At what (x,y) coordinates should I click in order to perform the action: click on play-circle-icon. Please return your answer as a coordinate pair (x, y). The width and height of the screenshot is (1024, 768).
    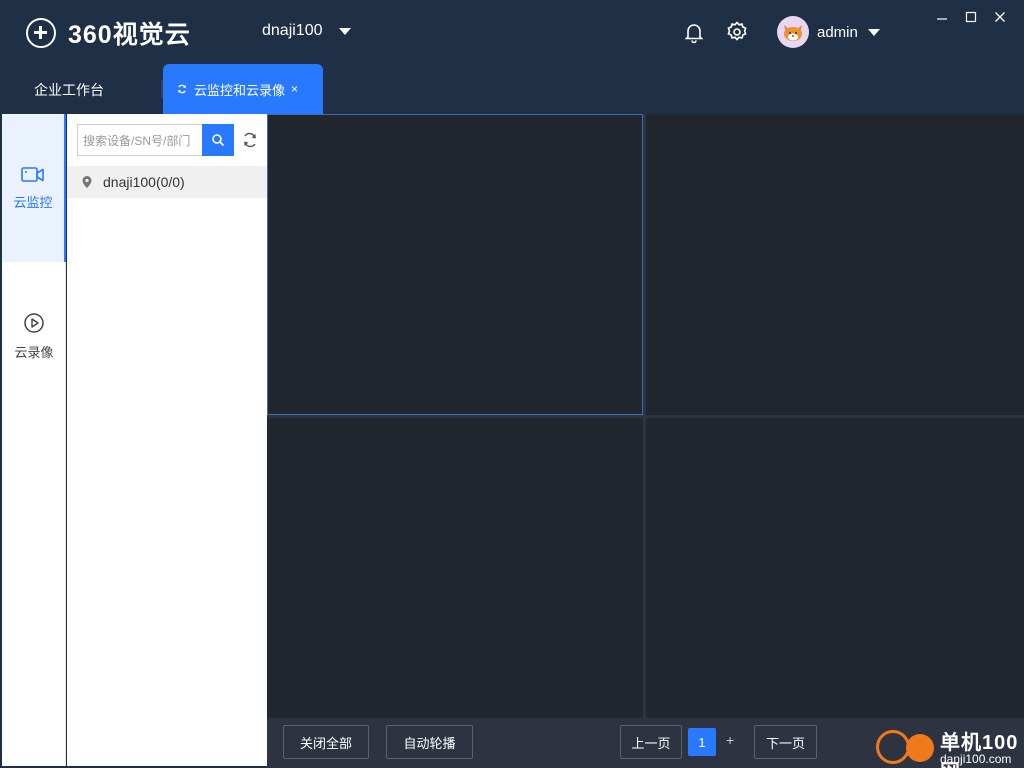
    Looking at the image, I should click on (34, 322).